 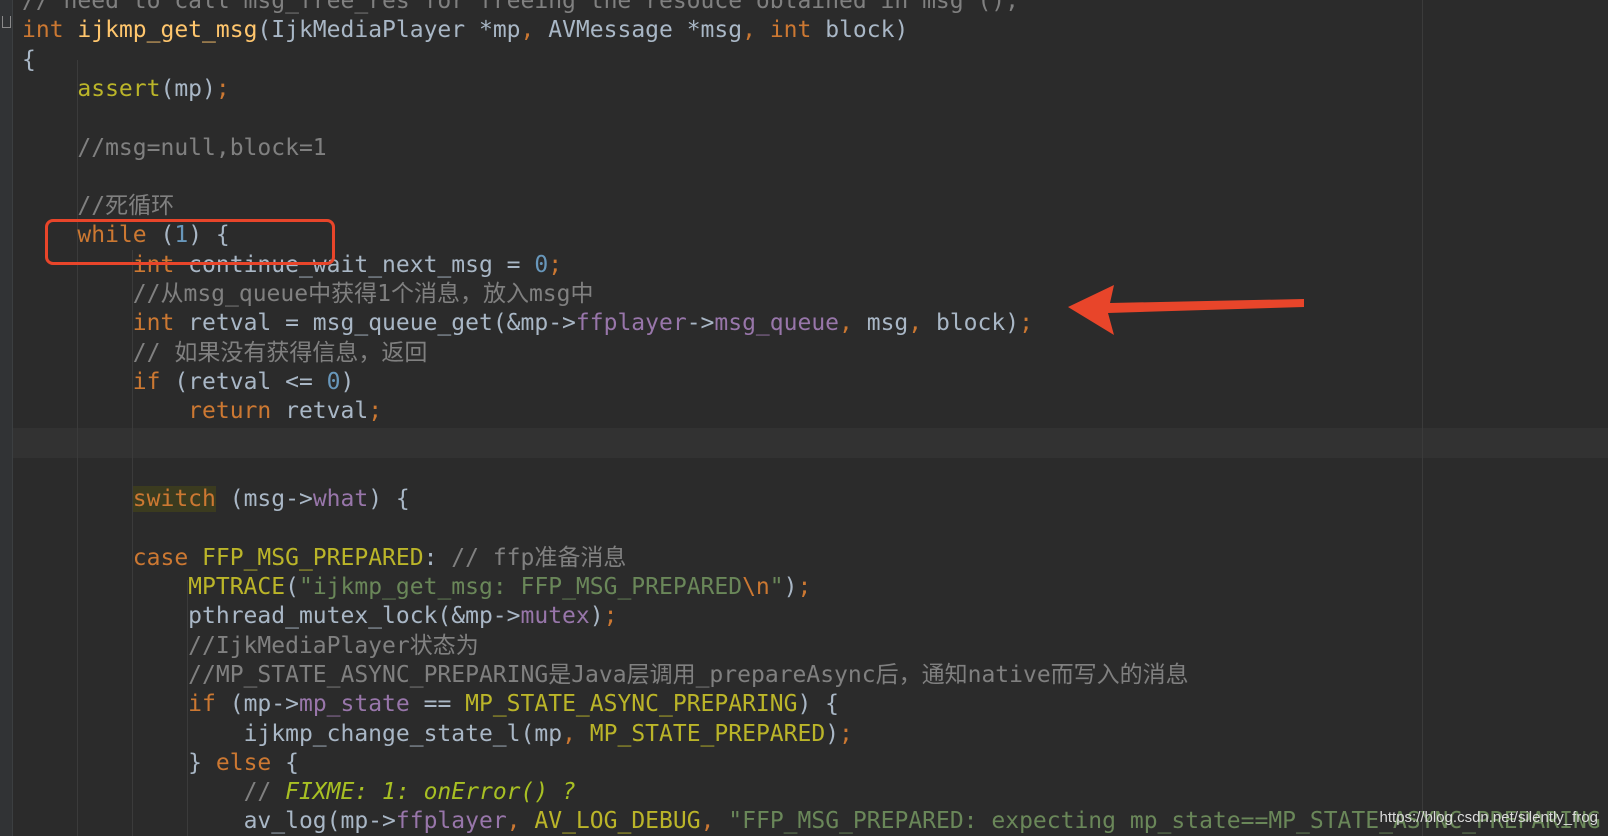 I want to click on code-token: what, so click(x=340, y=499).